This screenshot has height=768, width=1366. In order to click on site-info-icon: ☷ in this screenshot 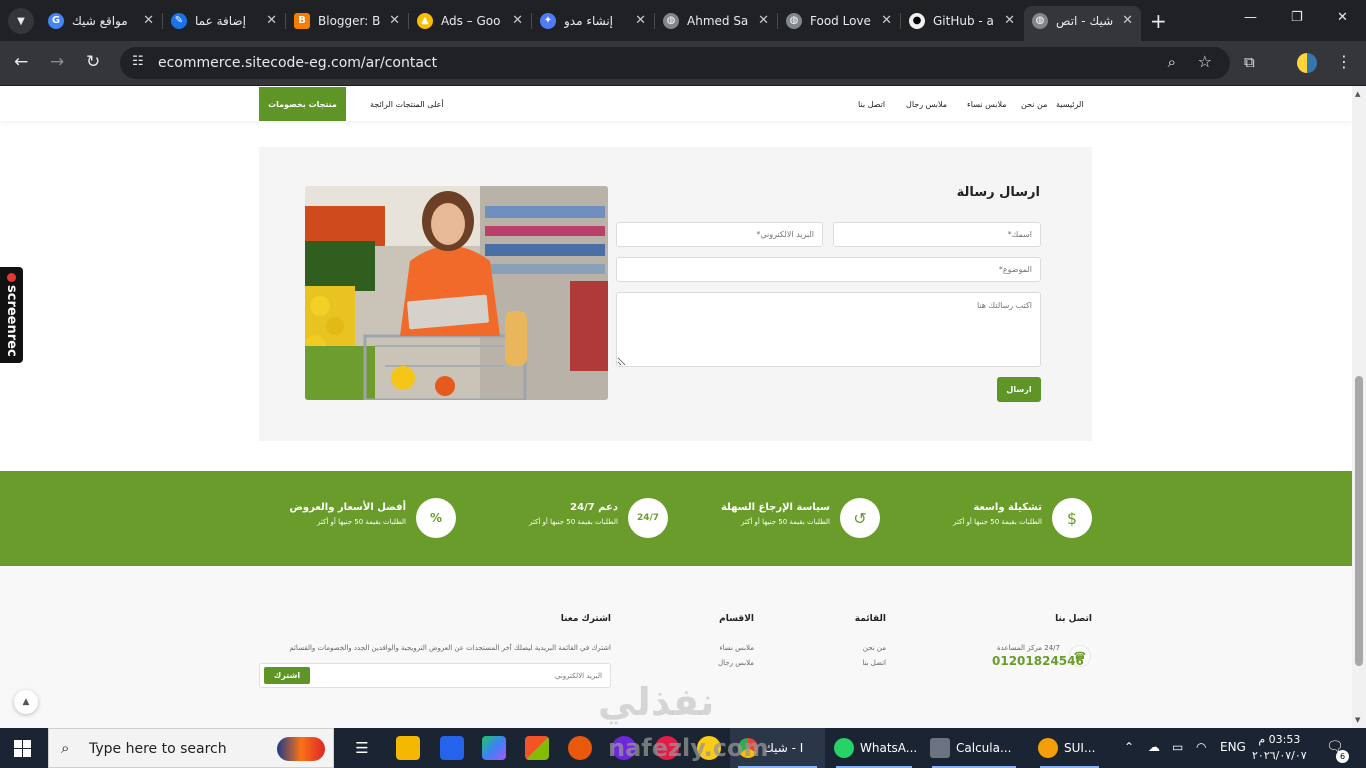, I will do `click(138, 61)`.